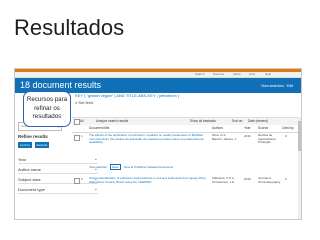  I want to click on row-source: Journal of Chromatography, so click(269, 180).